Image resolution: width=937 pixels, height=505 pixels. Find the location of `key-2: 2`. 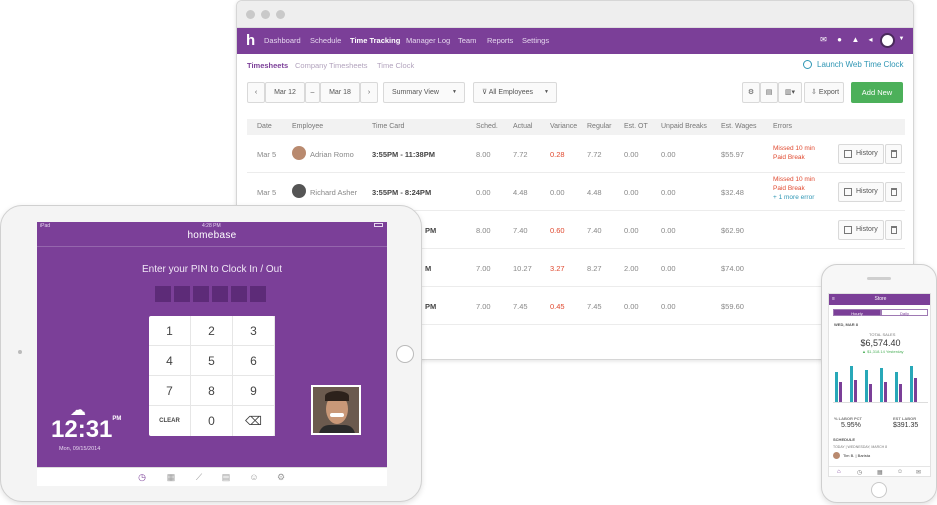

key-2: 2 is located at coordinates (212, 331).